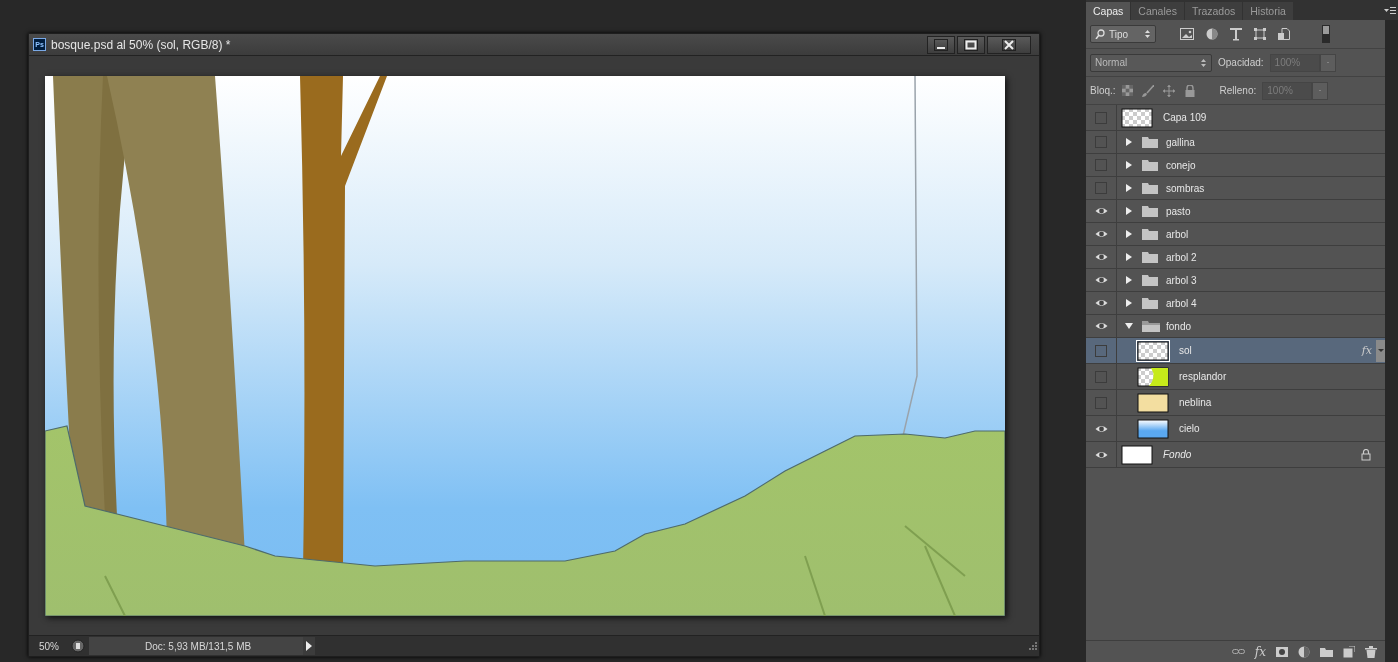 The width and height of the screenshot is (1398, 662). Describe the element at coordinates (1284, 34) in the screenshot. I see `document-icon` at that location.